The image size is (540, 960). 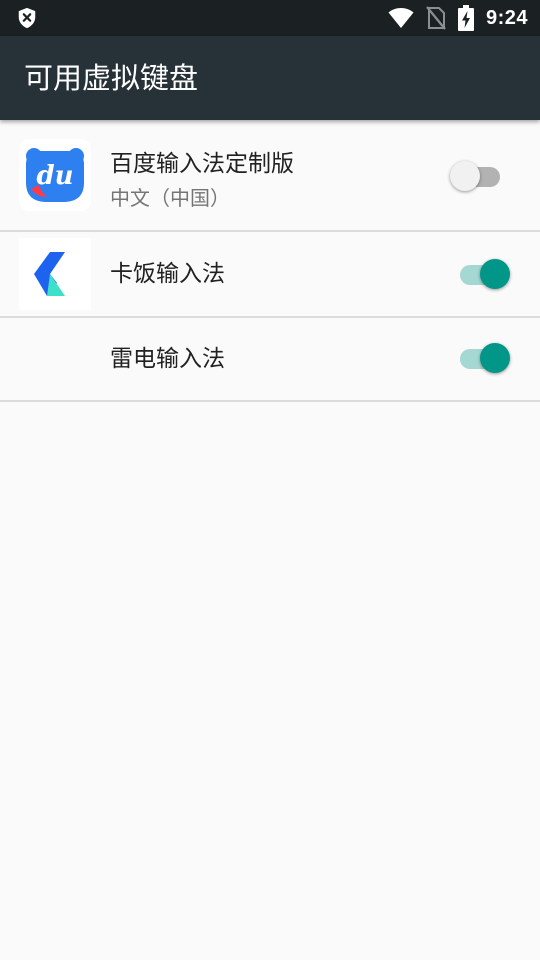 I want to click on keyboard-item-baidu: du 百度输入法定制版 中文（中国）, so click(x=270, y=177).